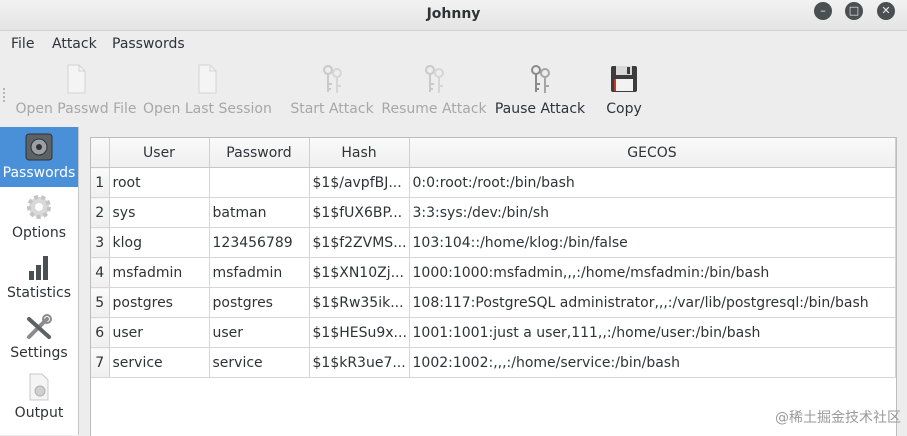 The width and height of the screenshot is (907, 436). I want to click on sidebar-item-statistics: Statistics, so click(39, 277).